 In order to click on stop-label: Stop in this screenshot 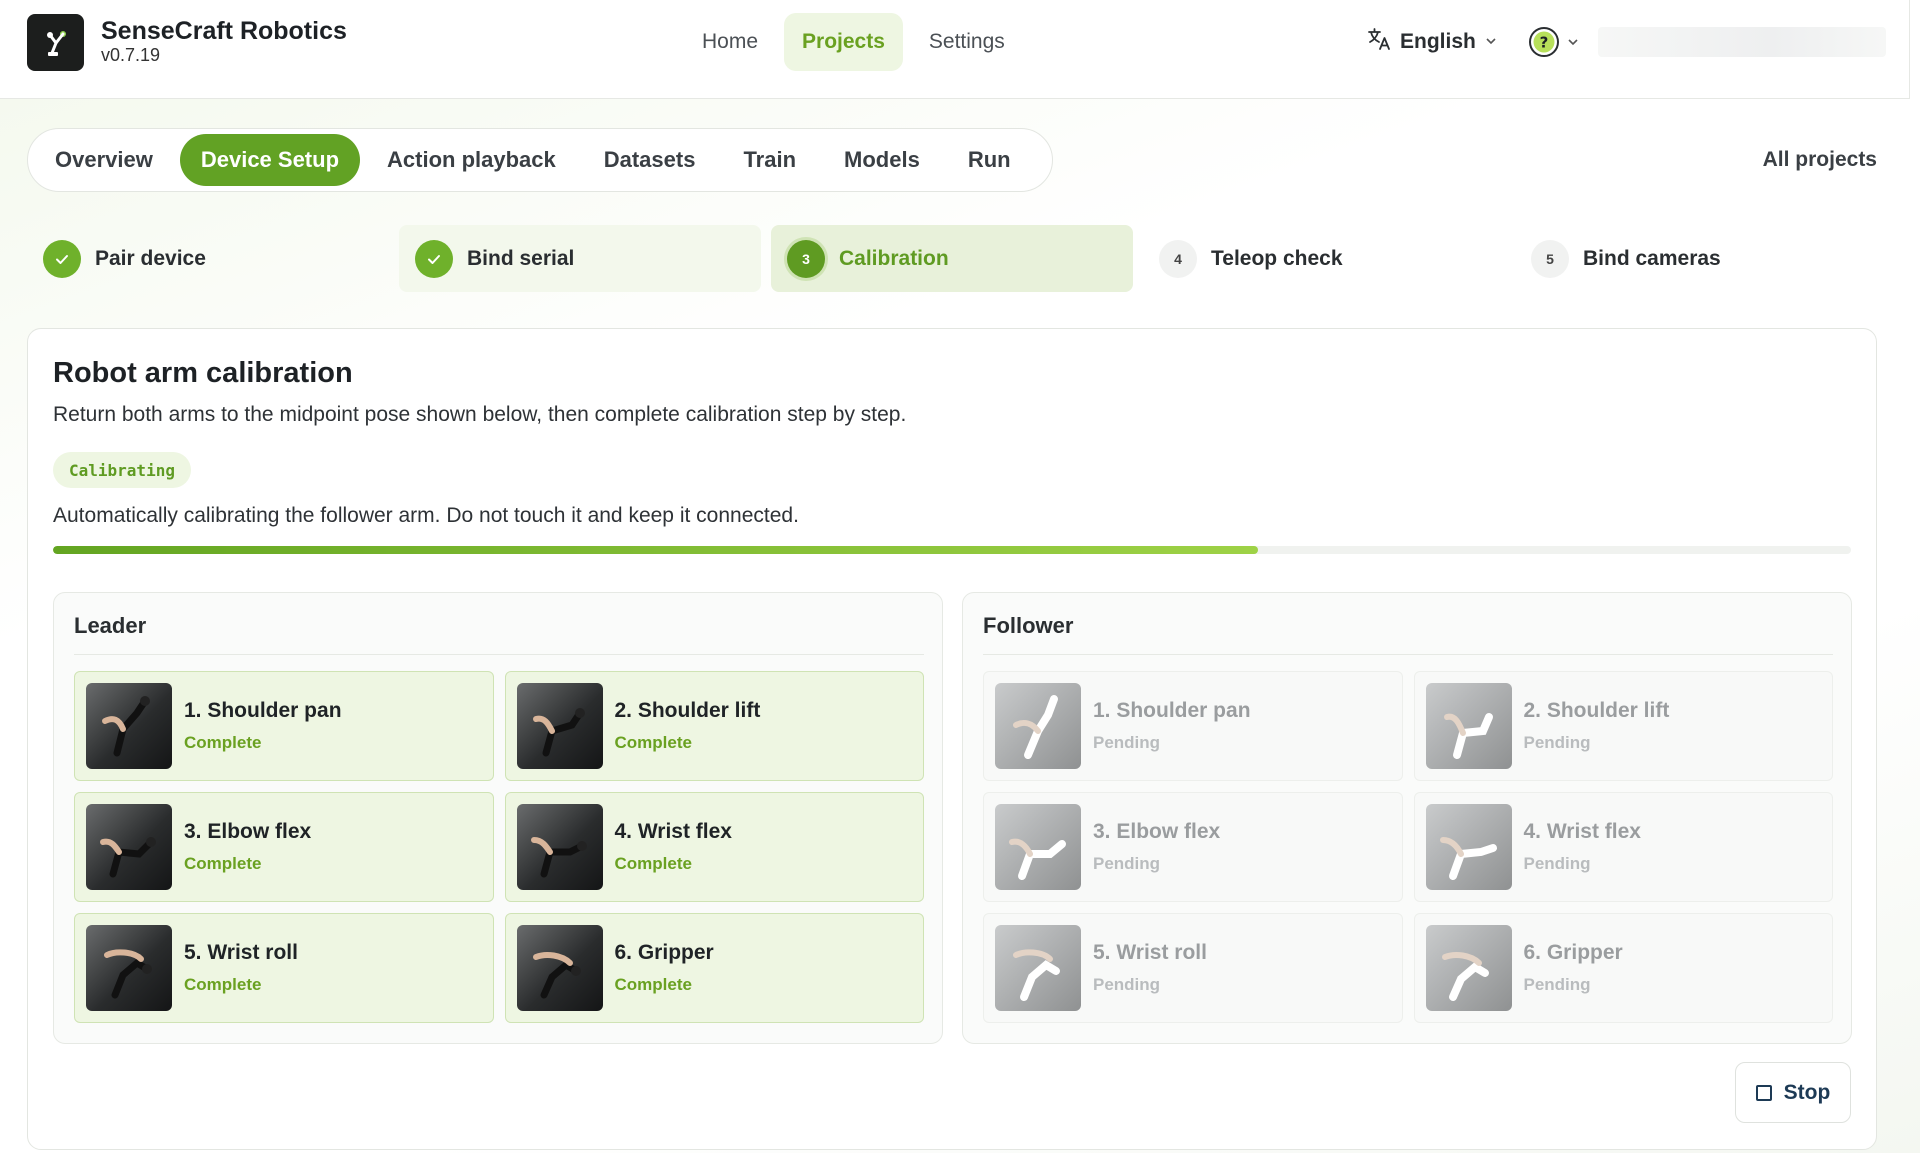, I will do `click(1807, 1092)`.